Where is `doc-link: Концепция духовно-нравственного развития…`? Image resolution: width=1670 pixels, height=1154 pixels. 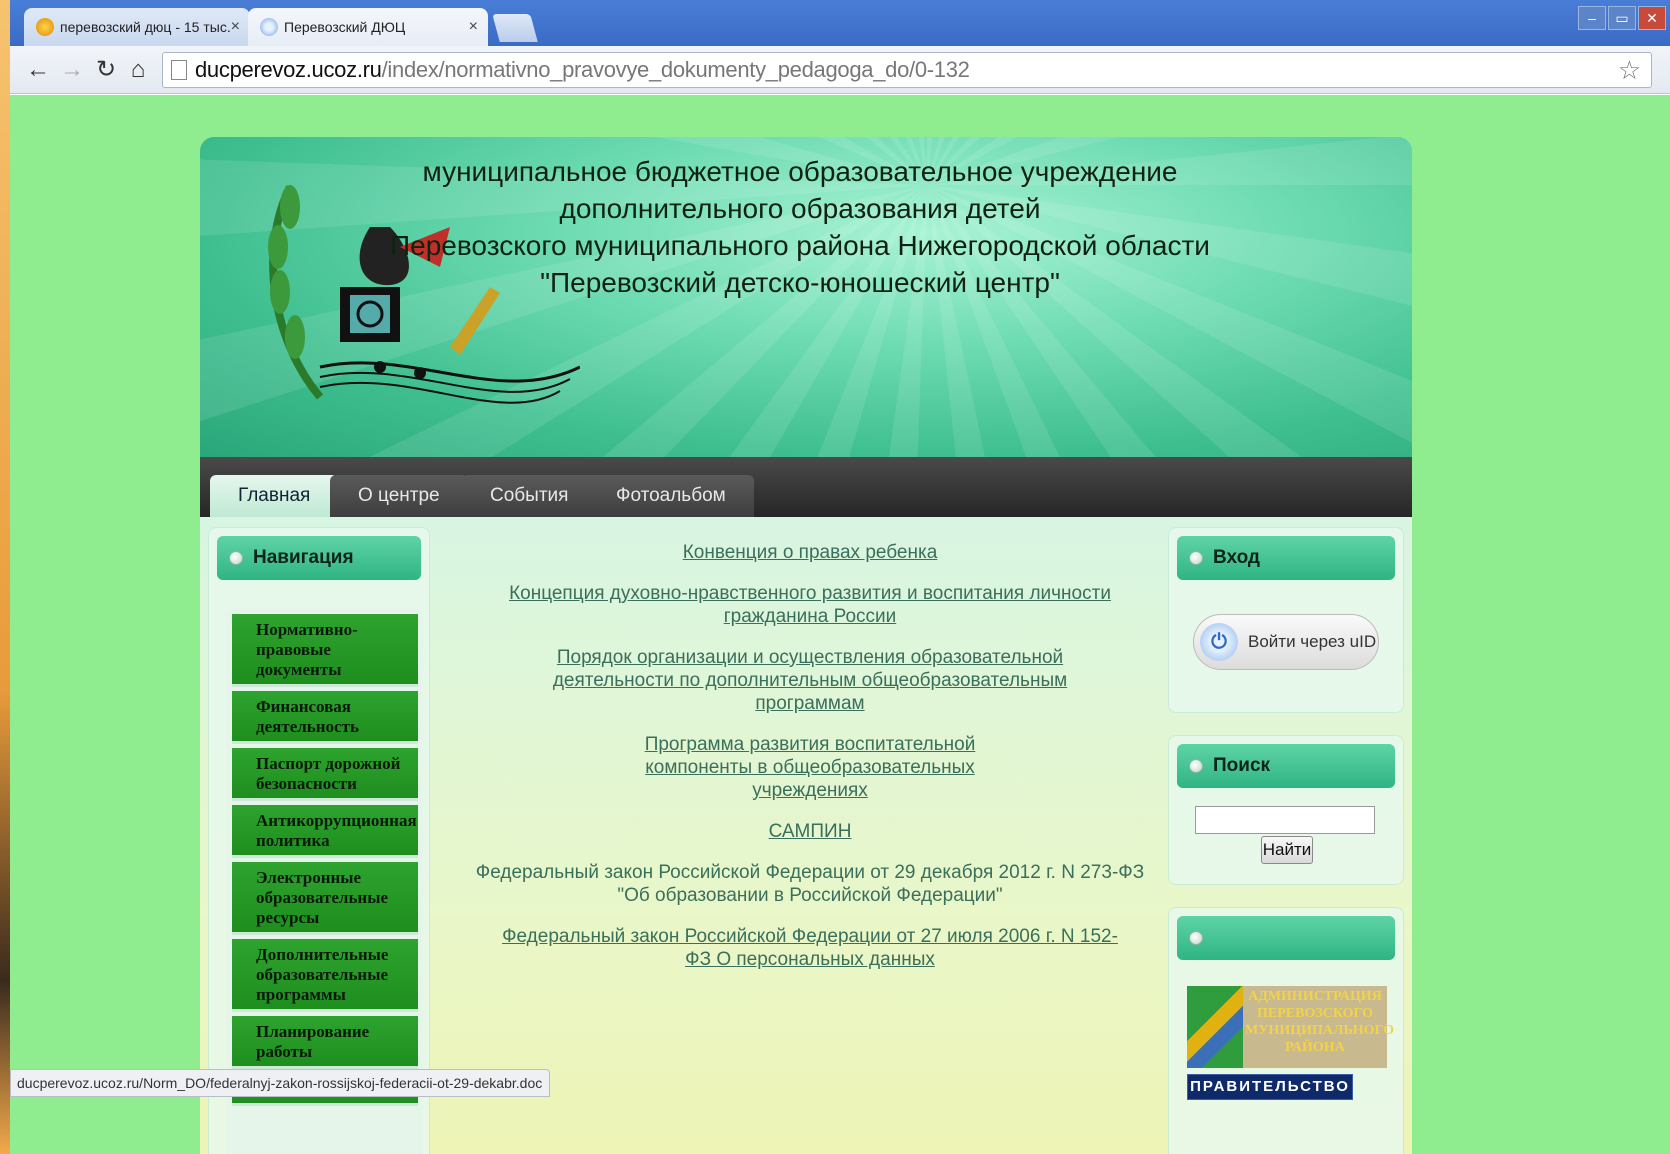
doc-link: Концепция духовно-нравственного развития… is located at coordinates (810, 605).